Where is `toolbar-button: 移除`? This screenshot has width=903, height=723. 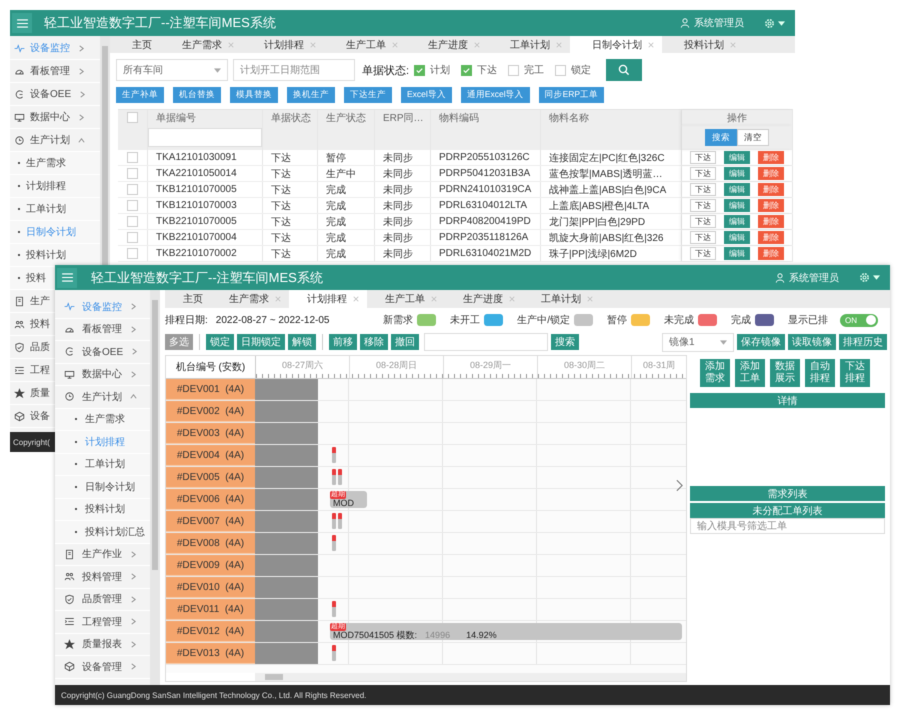
toolbar-button: 移除 is located at coordinates (374, 342).